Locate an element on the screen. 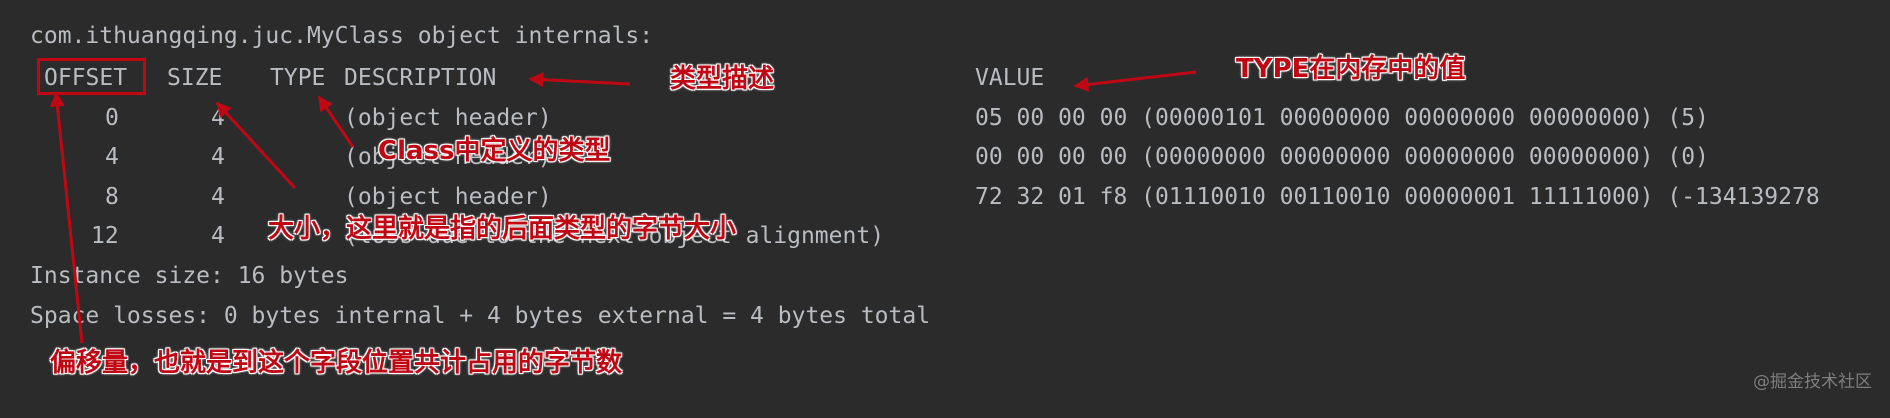 Image resolution: width=1890 pixels, height=418 pixels. annotation-class-type: Class中定义的类型 is located at coordinates (494, 151).